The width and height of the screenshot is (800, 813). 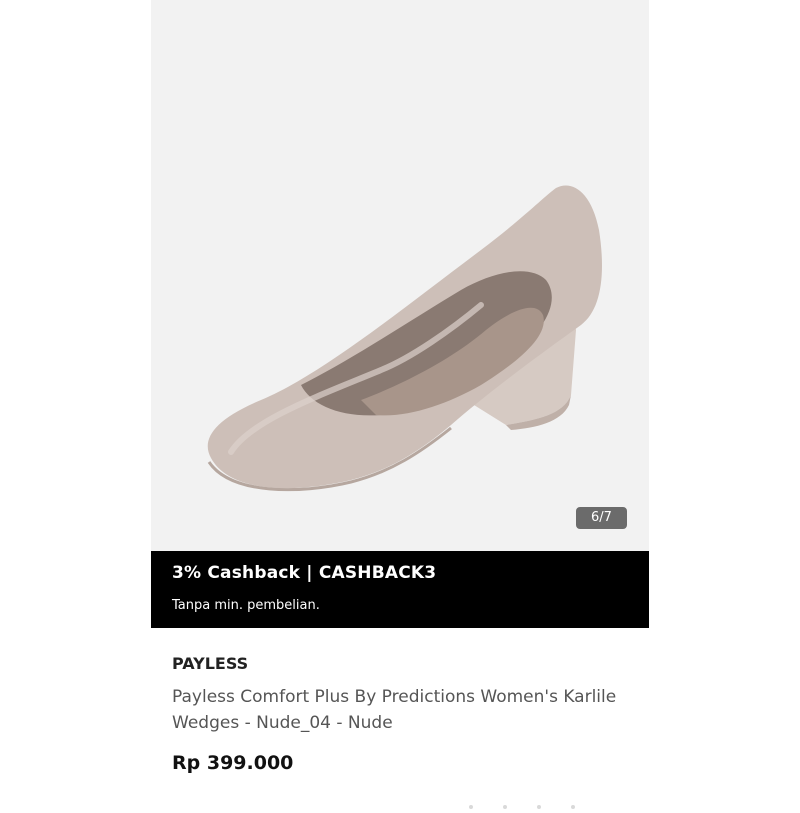 I want to click on promo-title: 3% Cashback | CASHBACK3, so click(x=304, y=573).